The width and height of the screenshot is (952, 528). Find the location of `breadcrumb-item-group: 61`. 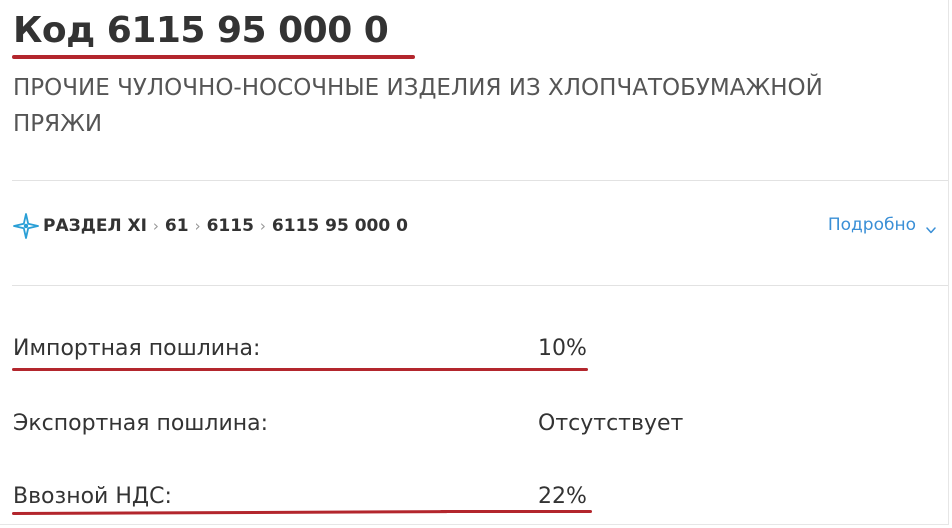

breadcrumb-item-group: 61 is located at coordinates (177, 226).